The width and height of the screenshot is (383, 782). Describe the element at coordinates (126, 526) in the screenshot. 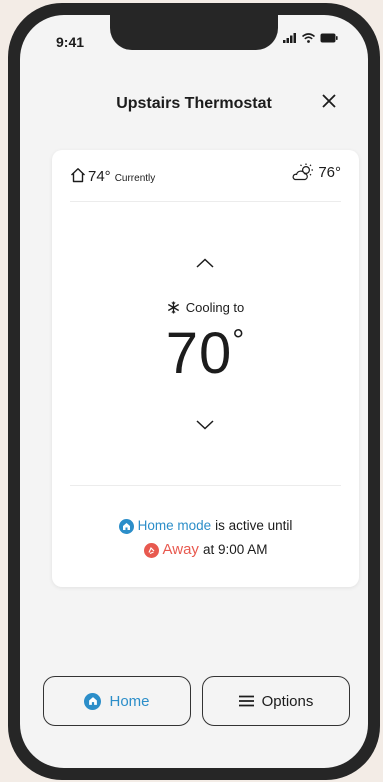

I see `home-mode-icon` at that location.